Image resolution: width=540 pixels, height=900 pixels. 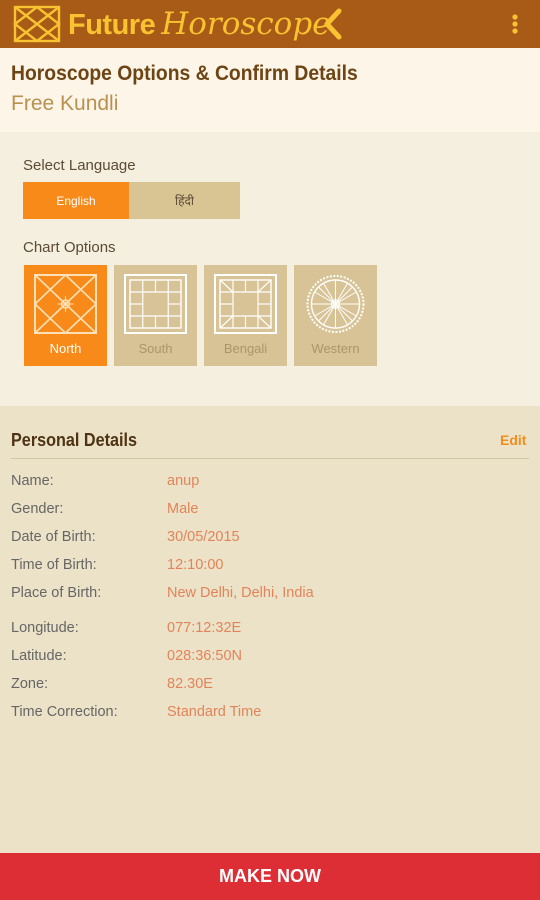 What do you see at coordinates (204, 656) in the screenshot?
I see `detail-value: 028:36:50N` at bounding box center [204, 656].